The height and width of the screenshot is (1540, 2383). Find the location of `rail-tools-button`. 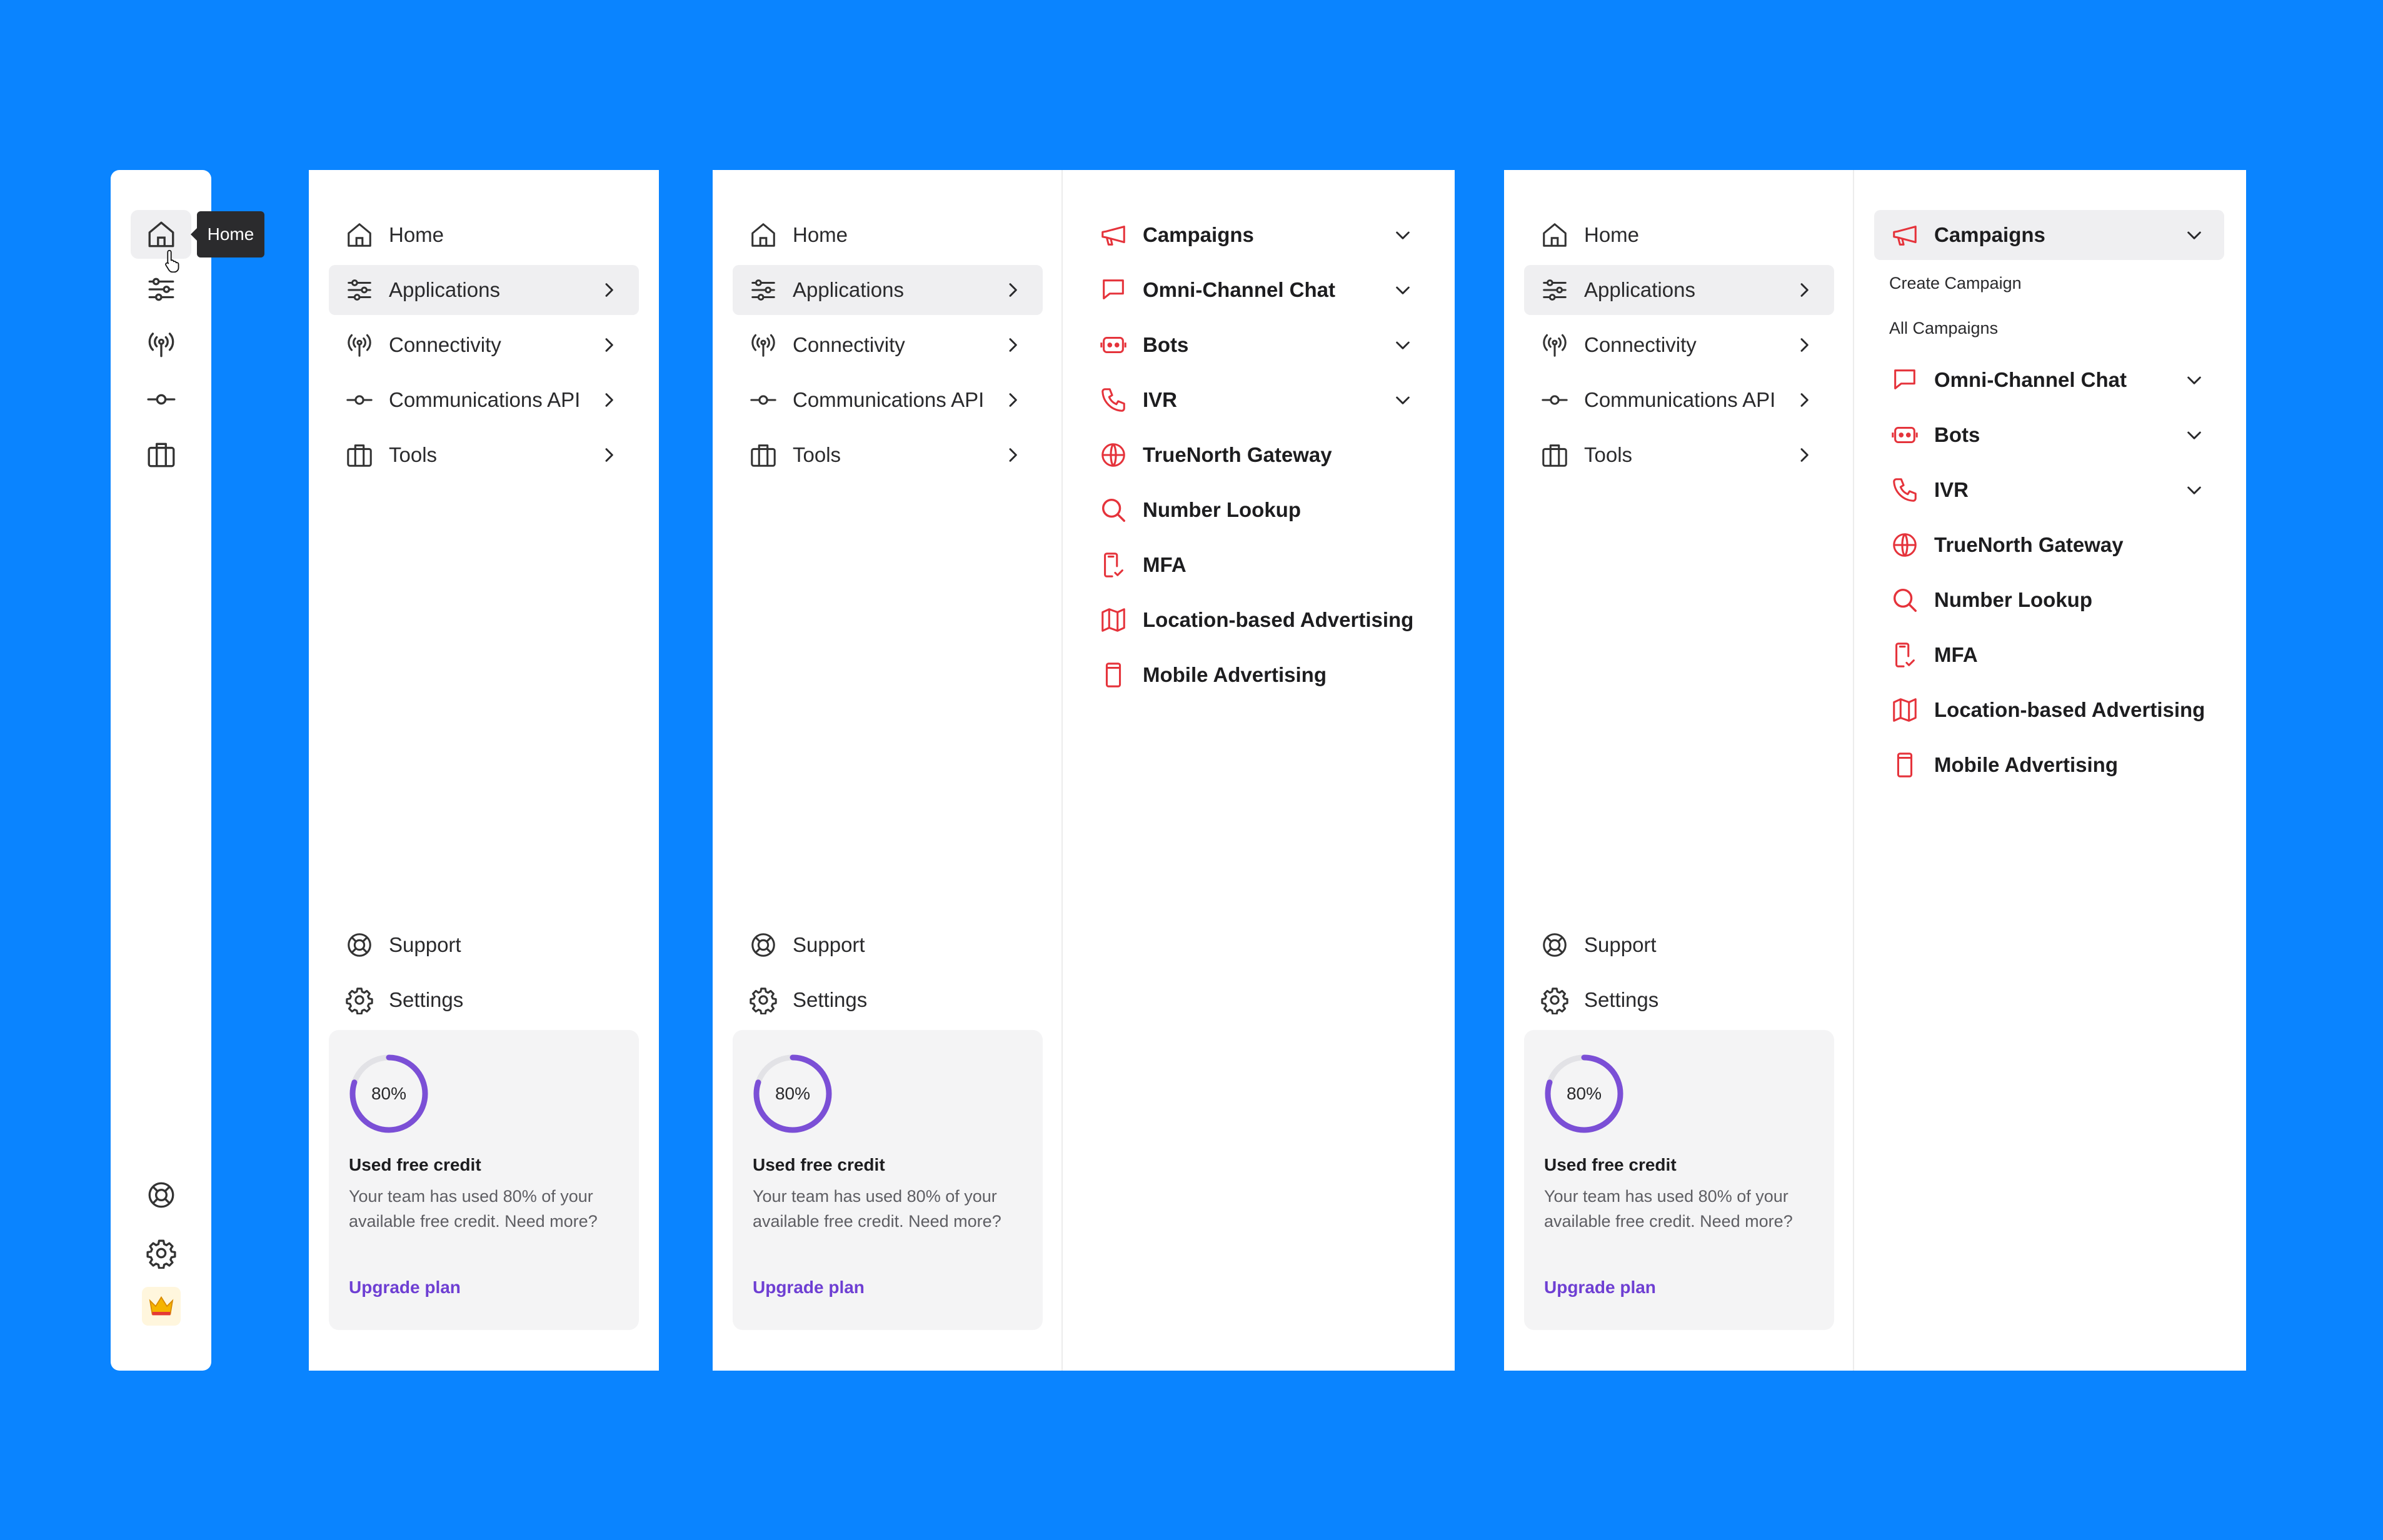

rail-tools-button is located at coordinates (161, 454).